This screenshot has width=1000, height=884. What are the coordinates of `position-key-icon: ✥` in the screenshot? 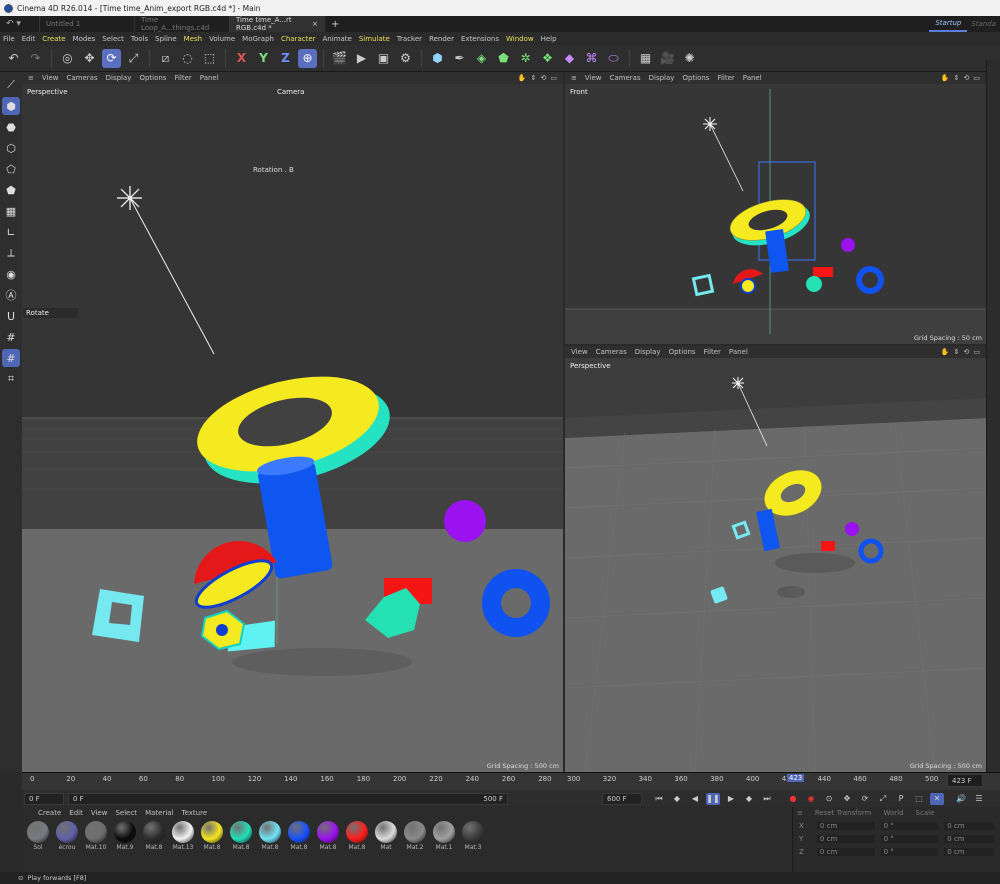 It's located at (847, 799).